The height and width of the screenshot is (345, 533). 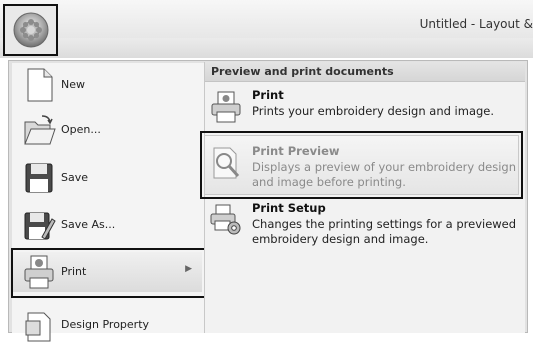 What do you see at coordinates (107, 85) in the screenshot?
I see `menu-item-new: New` at bounding box center [107, 85].